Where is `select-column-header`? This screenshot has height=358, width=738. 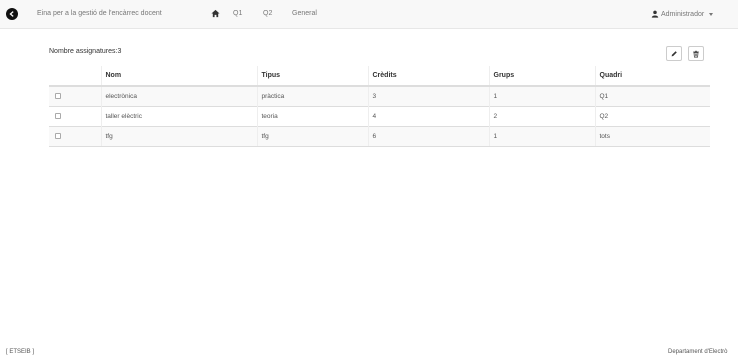
select-column-header is located at coordinates (75, 76).